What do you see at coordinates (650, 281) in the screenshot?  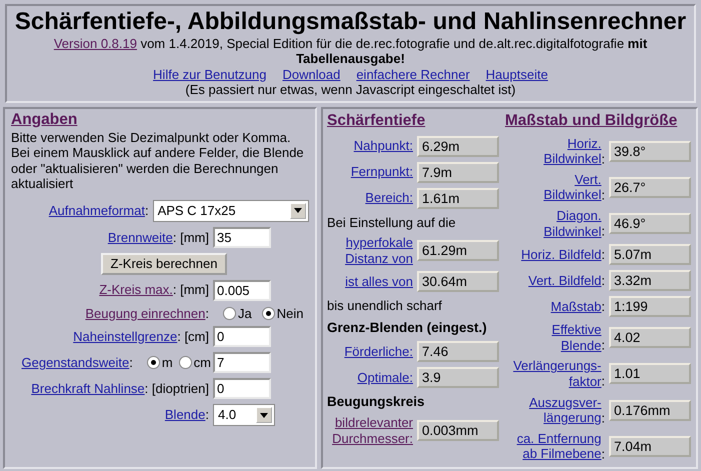 I see `output-field: 3.32m` at bounding box center [650, 281].